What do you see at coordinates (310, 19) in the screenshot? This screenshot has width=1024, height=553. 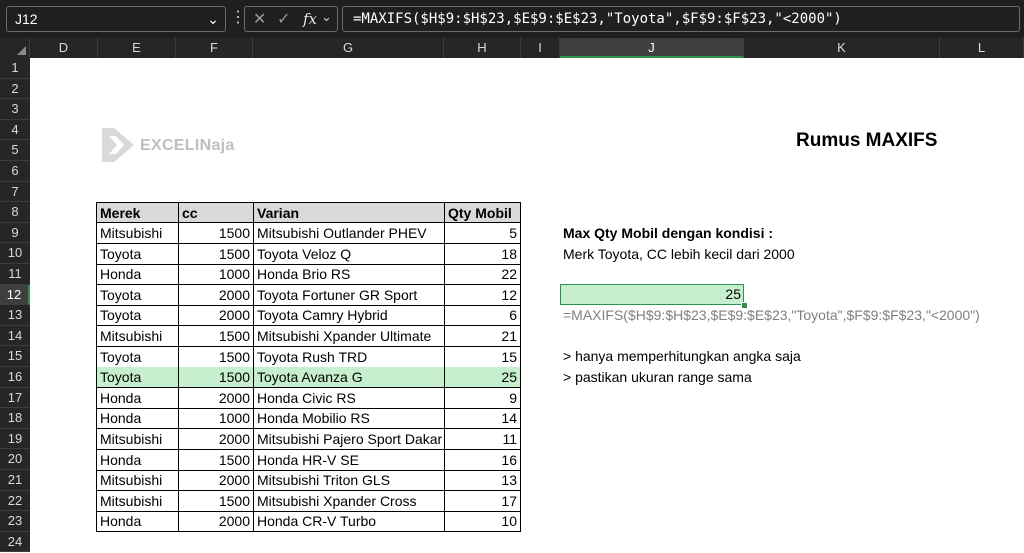 I see `insert-function-icon: fx` at bounding box center [310, 19].